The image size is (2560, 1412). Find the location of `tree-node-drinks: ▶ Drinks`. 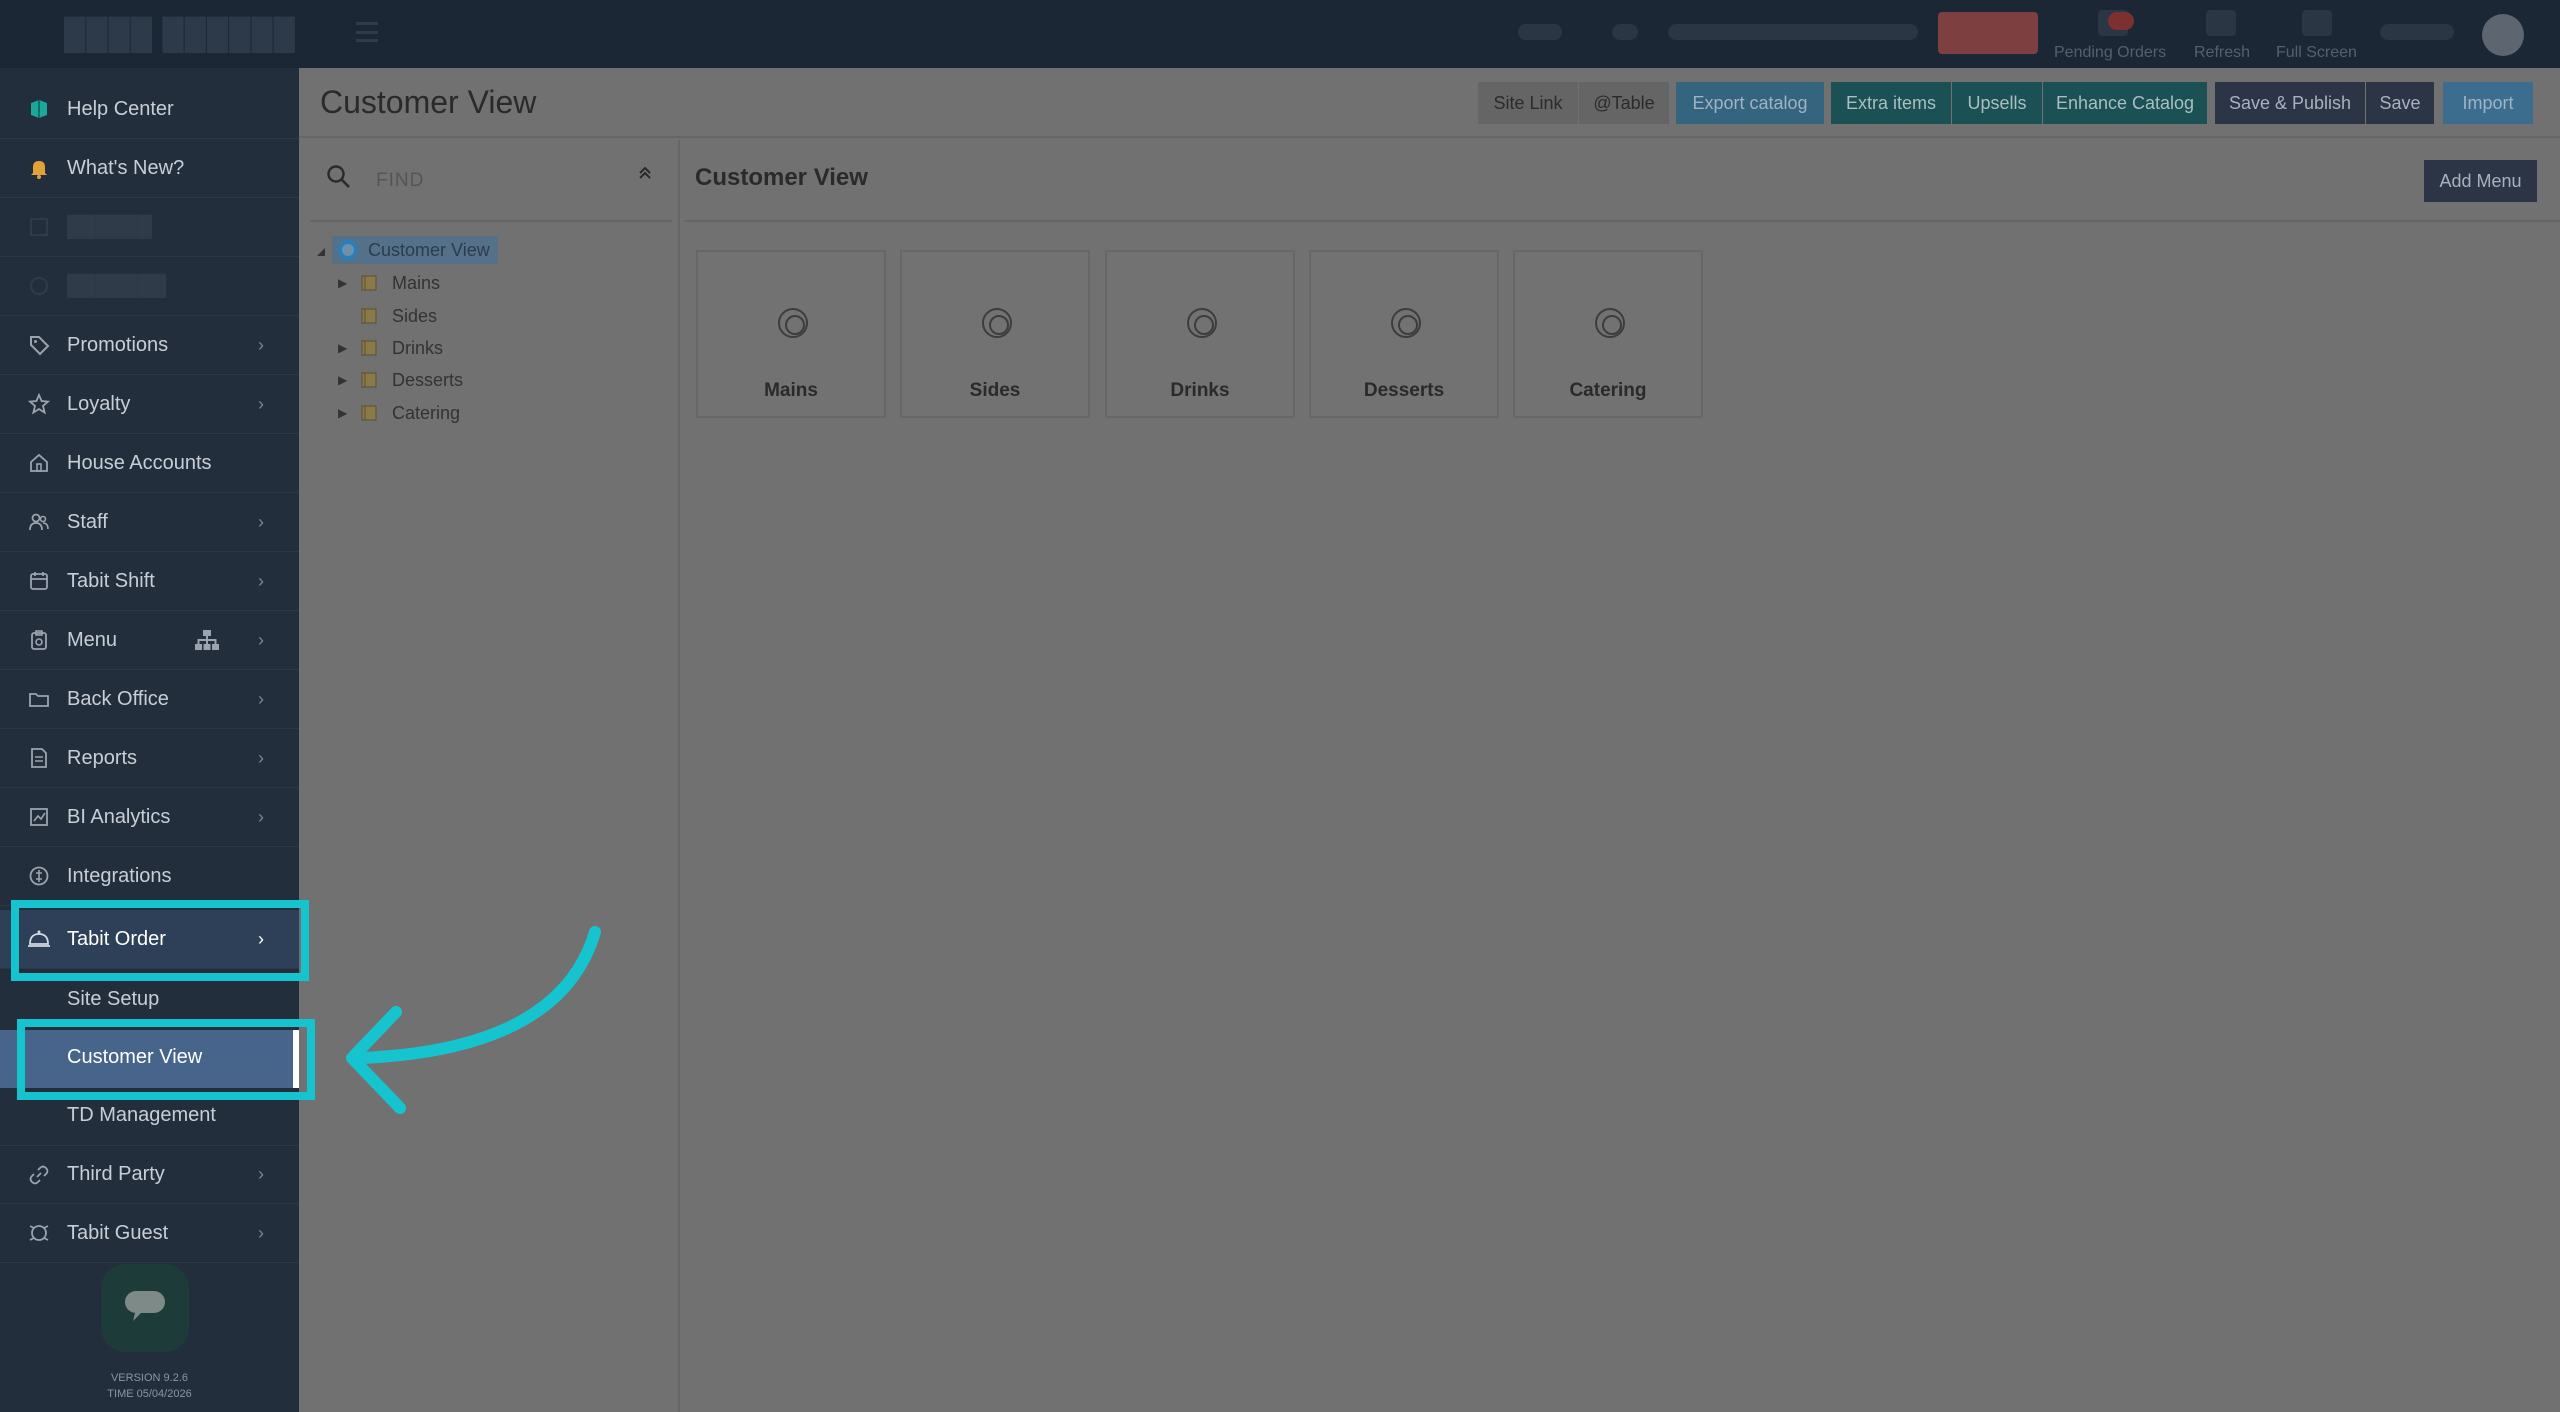

tree-node-drinks: ▶ Drinks is located at coordinates (388, 348).